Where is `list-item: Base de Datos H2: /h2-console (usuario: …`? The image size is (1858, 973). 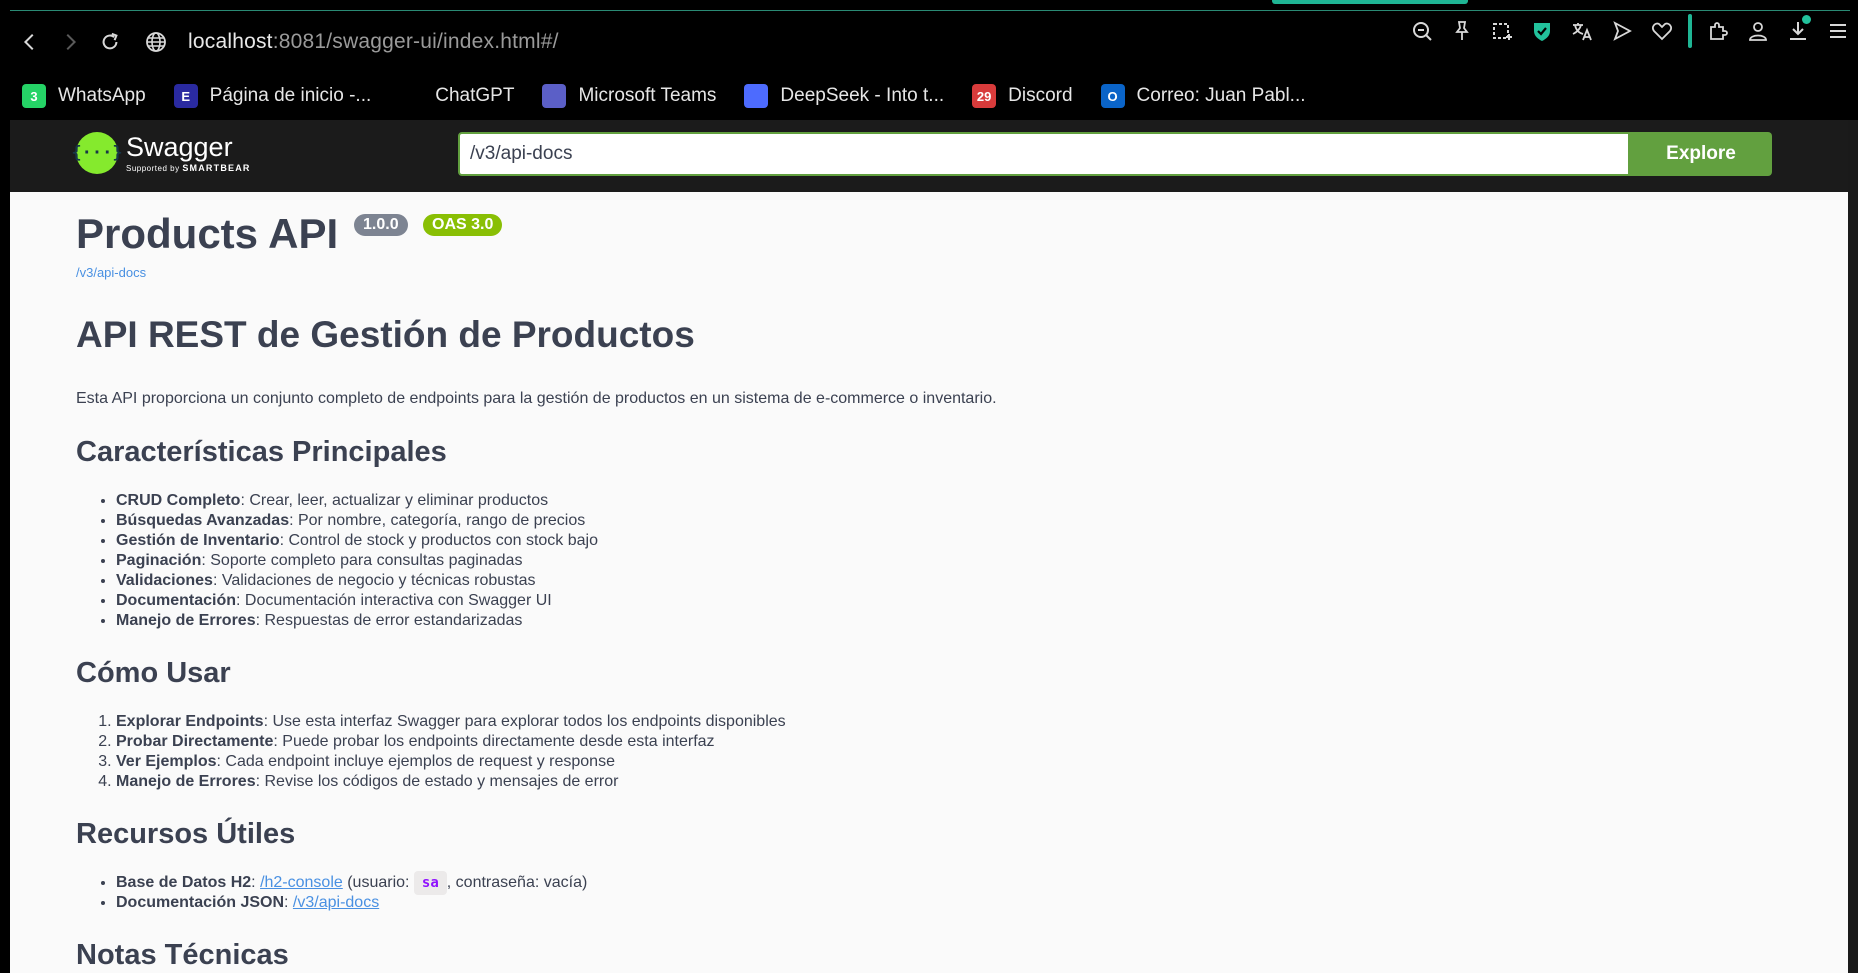 list-item: Base de Datos H2: /h2-console (usuario: … is located at coordinates (946, 883).